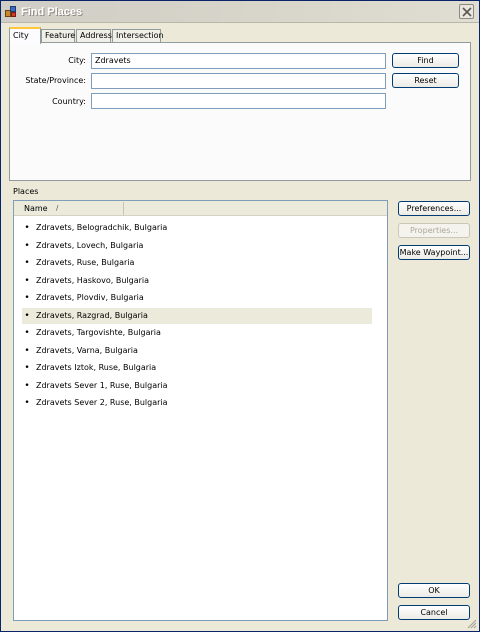 This screenshot has width=480, height=632. What do you see at coordinates (197, 315) in the screenshot?
I see `list-item: • Zdravets, Razgrad, Bulgaria` at bounding box center [197, 315].